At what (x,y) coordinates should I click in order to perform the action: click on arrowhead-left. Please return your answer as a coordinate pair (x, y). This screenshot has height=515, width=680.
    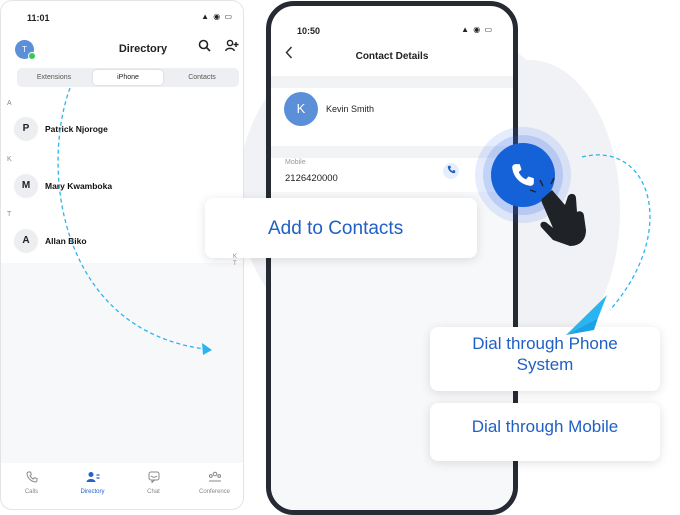
    Looking at the image, I should click on (207, 349).